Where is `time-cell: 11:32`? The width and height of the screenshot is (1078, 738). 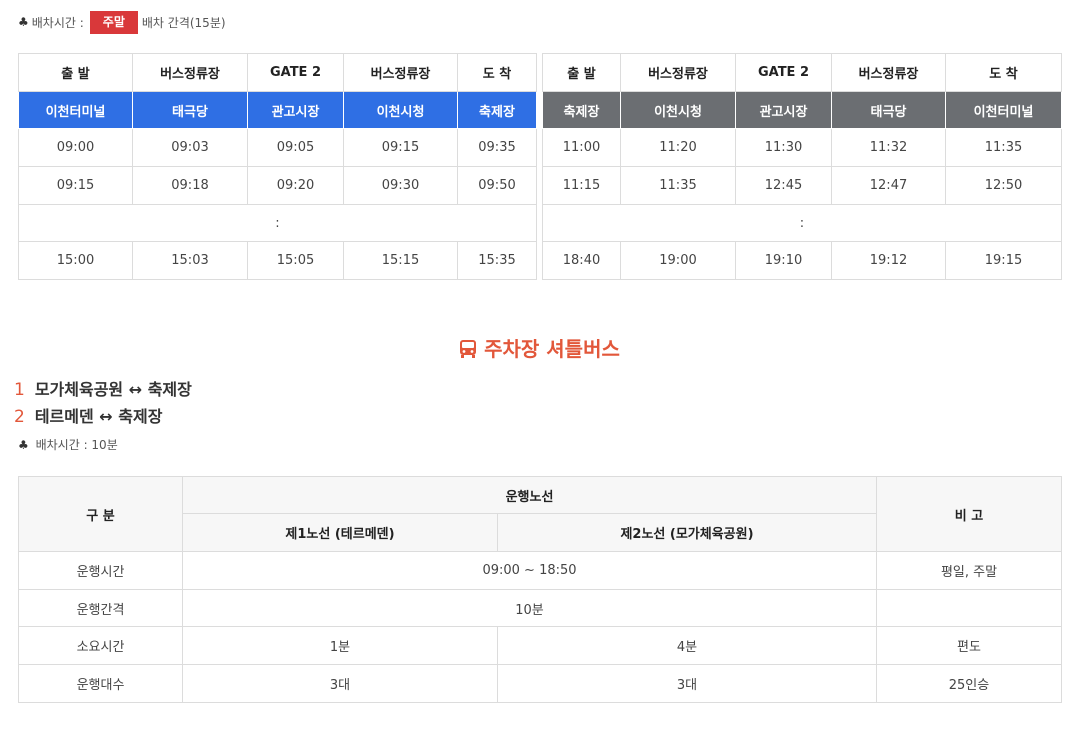
time-cell: 11:32 is located at coordinates (888, 147).